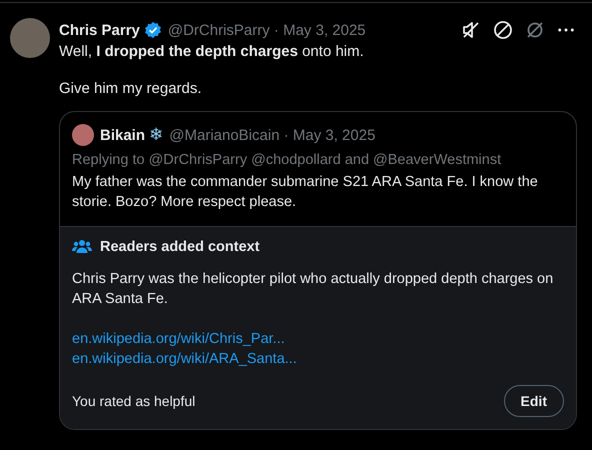 The width and height of the screenshot is (592, 450). What do you see at coordinates (212, 52) in the screenshot?
I see `post-text: Well, I dropped the depth charges onto him.` at bounding box center [212, 52].